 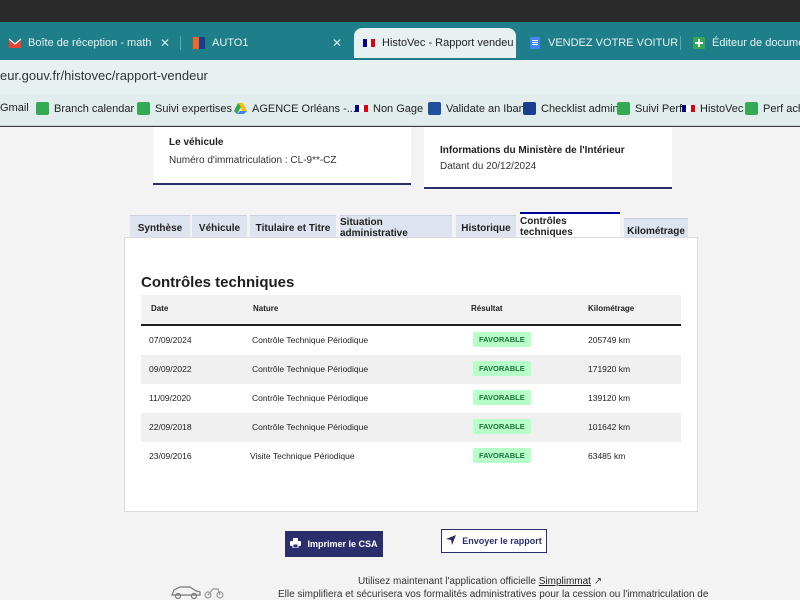 I want to click on bookmark-branch-calendar: Branch calendar, so click(x=85, y=108).